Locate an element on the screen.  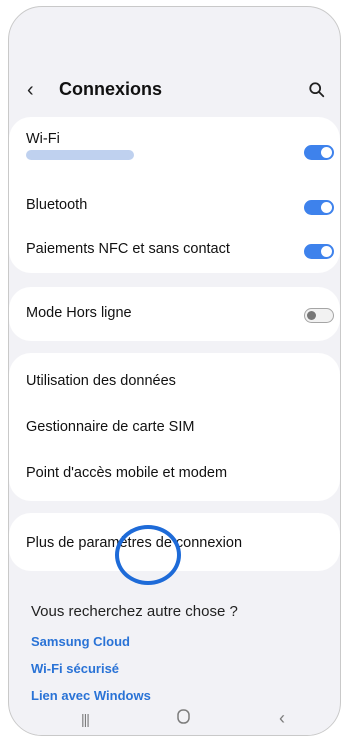
nfc-toggle is located at coordinates (319, 251).